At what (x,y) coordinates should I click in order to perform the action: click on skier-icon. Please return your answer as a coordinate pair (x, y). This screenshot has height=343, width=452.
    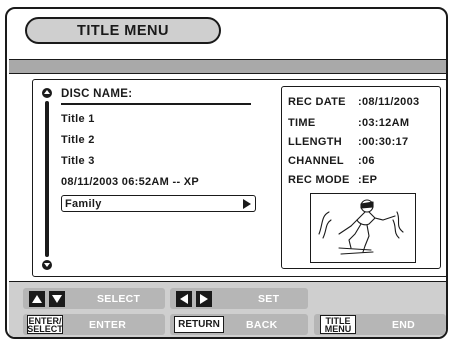
    Looking at the image, I should click on (361, 227).